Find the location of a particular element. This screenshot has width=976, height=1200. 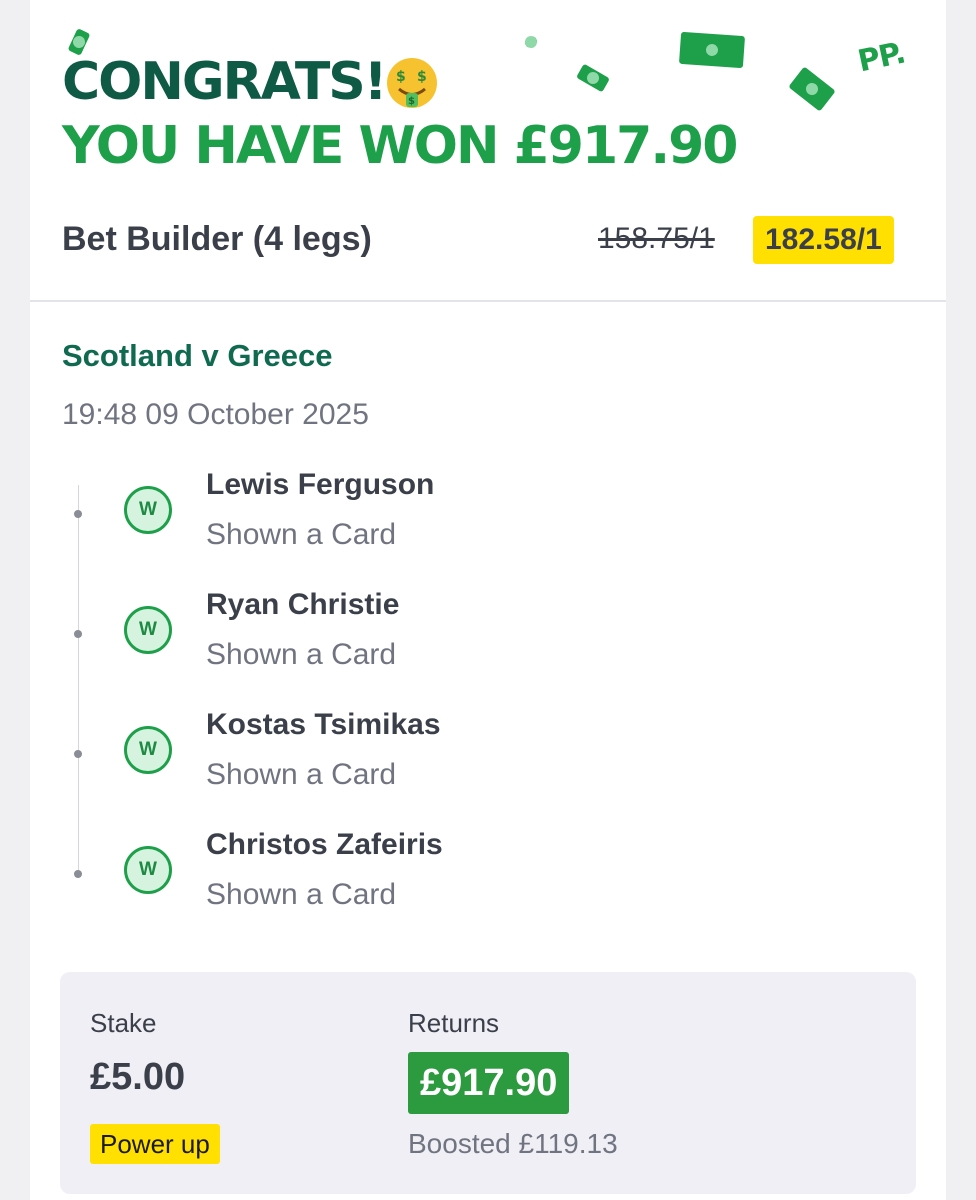

boosted-odds-badge: 182.58/1 is located at coordinates (823, 240).